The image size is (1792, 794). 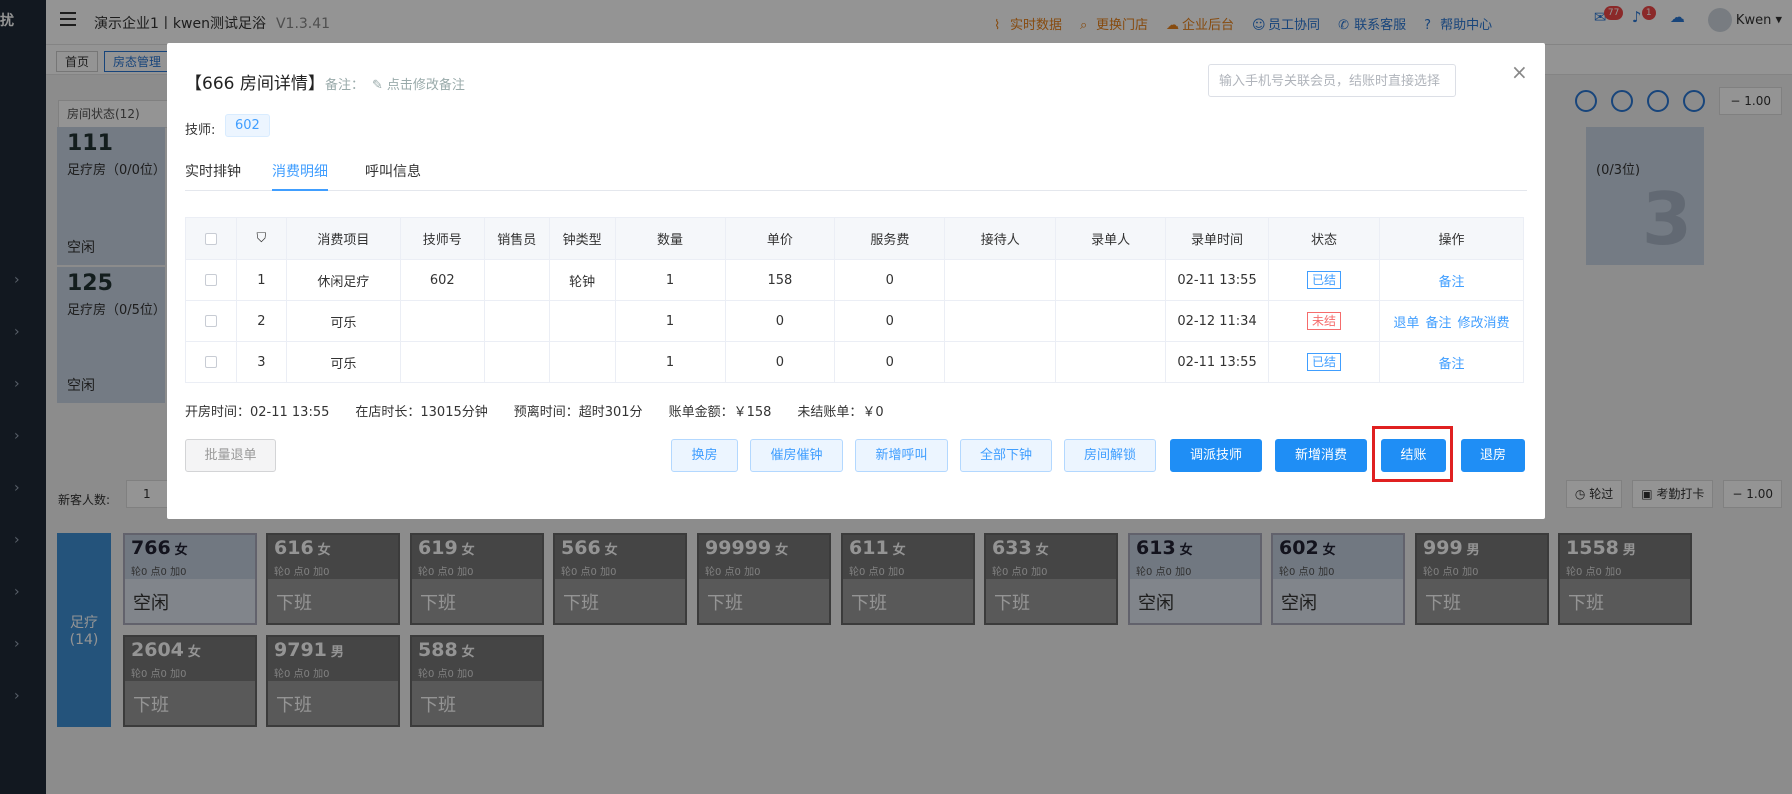 I want to click on expected-leave: 预离时间：超时301分, so click(x=578, y=412).